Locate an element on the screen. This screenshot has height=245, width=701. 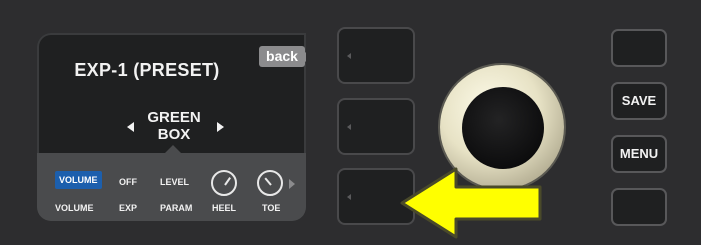
next-arrow-icon is located at coordinates (220, 127).